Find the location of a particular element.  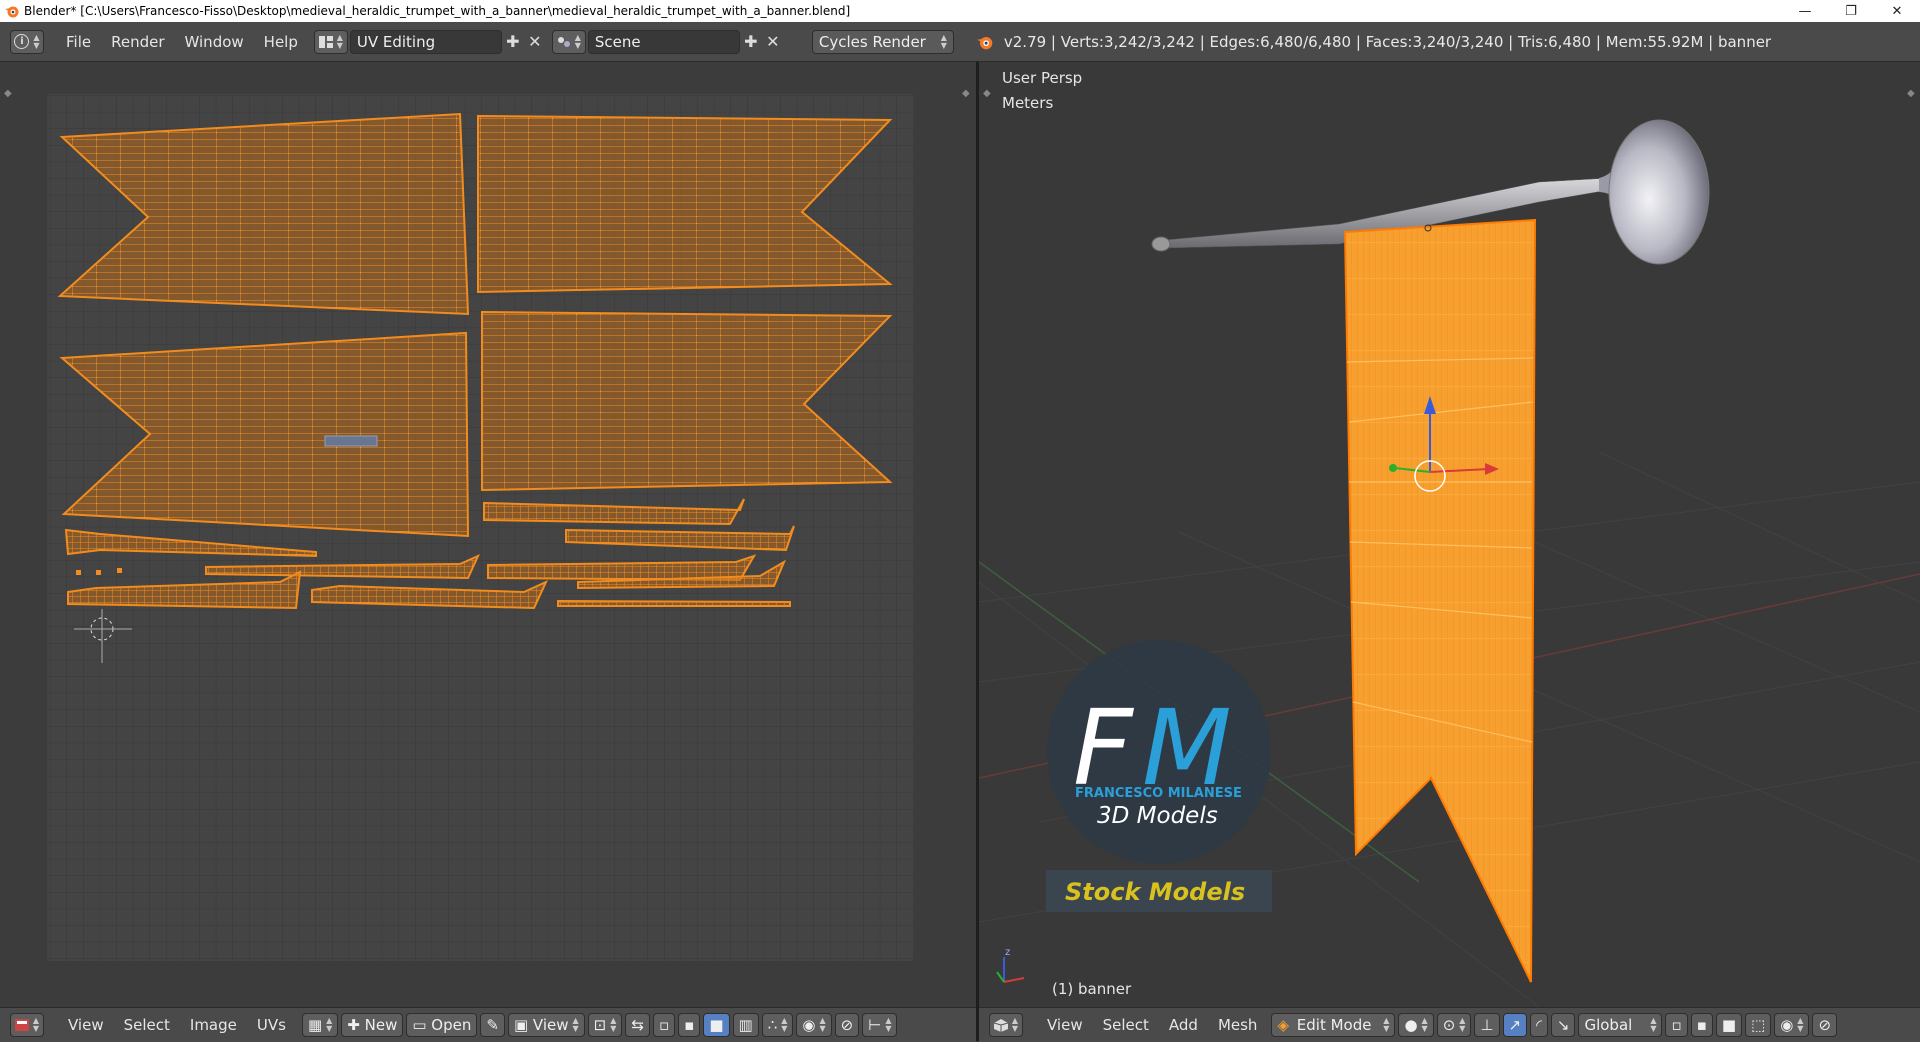

manipulator-toggle: ⊥ is located at coordinates (1487, 1025).